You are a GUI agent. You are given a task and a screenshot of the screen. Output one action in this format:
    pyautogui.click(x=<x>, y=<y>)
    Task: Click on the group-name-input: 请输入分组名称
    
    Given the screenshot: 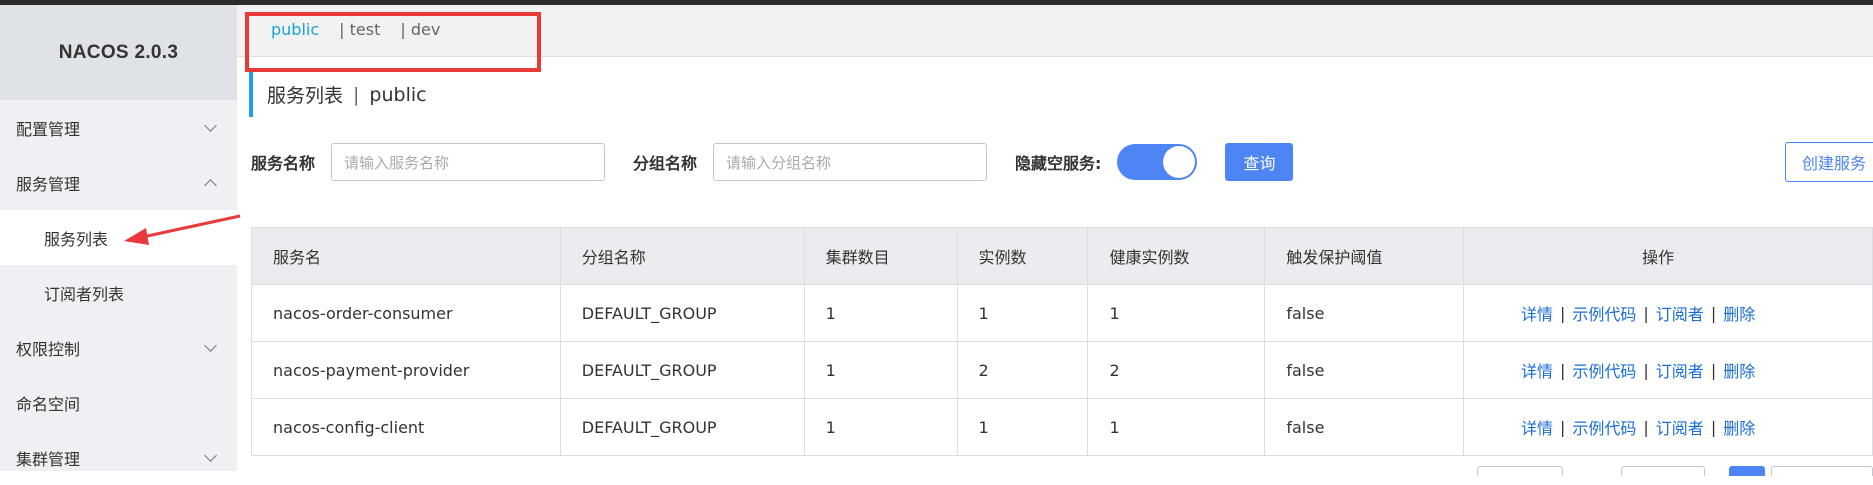 What is the action you would take?
    pyautogui.click(x=850, y=162)
    